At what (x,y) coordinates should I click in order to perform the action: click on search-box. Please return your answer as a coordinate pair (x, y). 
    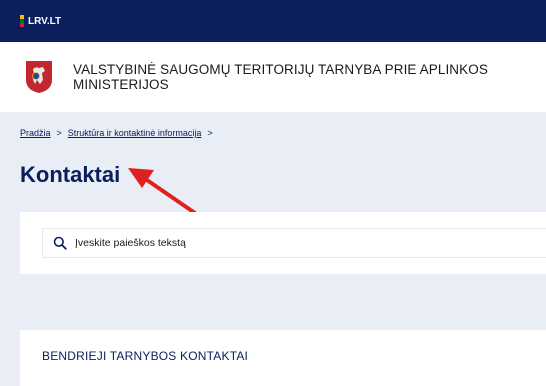
    Looking at the image, I should click on (294, 243).